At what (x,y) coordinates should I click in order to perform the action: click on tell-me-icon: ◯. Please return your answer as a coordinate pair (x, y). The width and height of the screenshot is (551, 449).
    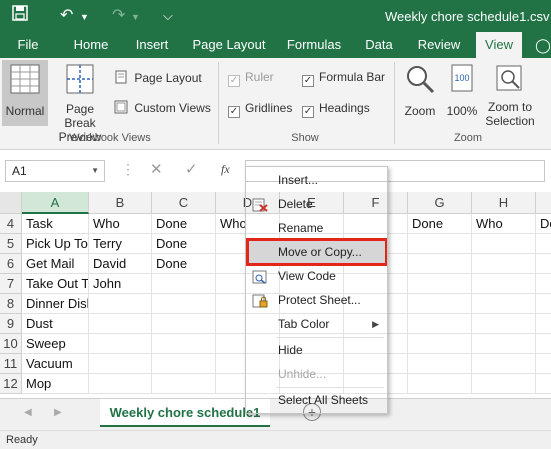
    Looking at the image, I should click on (543, 45).